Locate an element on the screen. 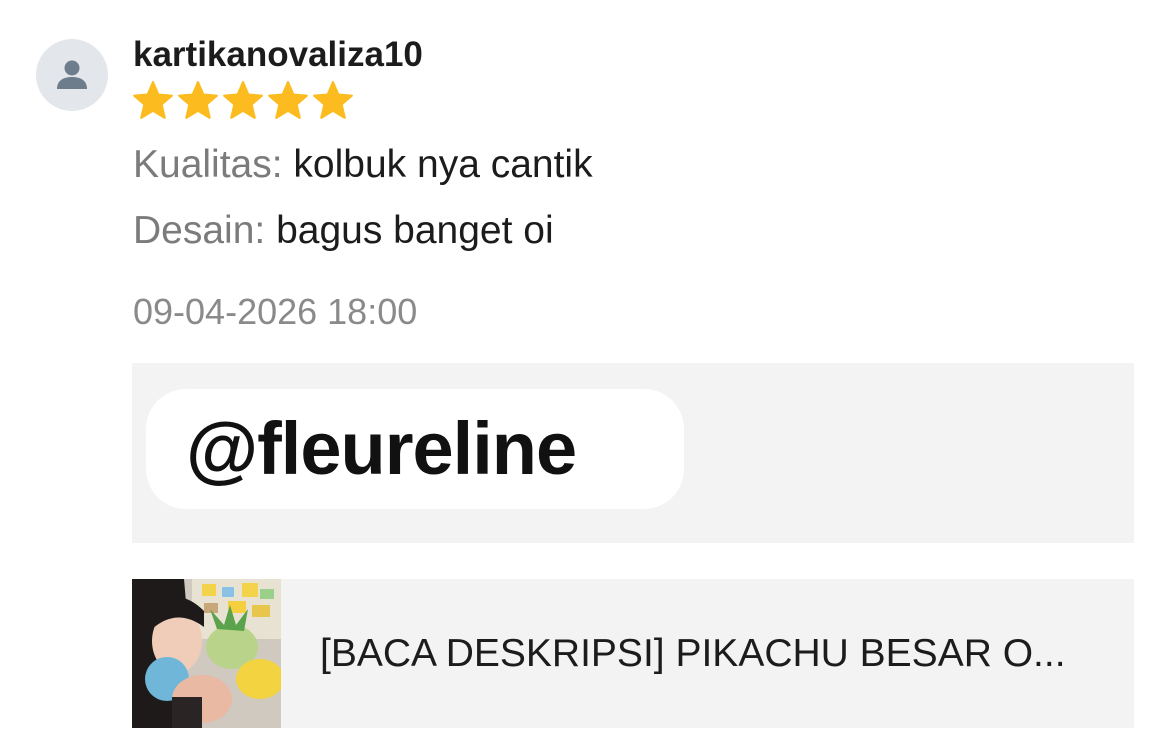 This screenshot has width=1170, height=741. reviewer-username: kartikanovaliza10 is located at coordinates (278, 54).